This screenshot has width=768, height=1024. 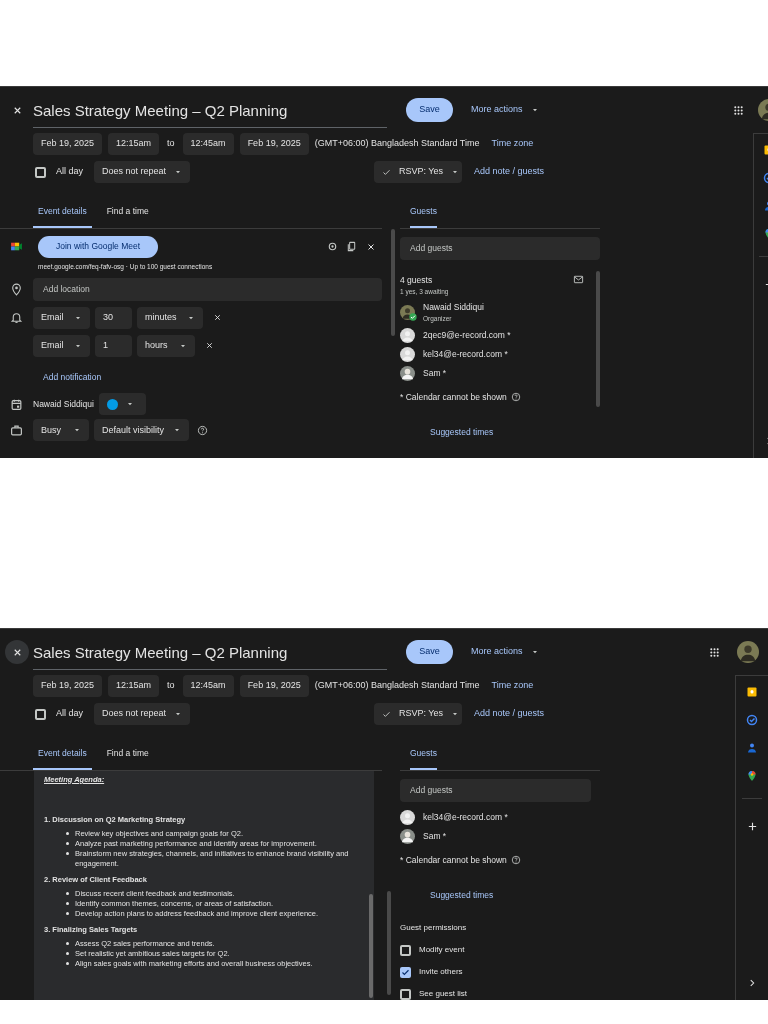 What do you see at coordinates (351, 247) in the screenshot?
I see `copy-icon` at bounding box center [351, 247].